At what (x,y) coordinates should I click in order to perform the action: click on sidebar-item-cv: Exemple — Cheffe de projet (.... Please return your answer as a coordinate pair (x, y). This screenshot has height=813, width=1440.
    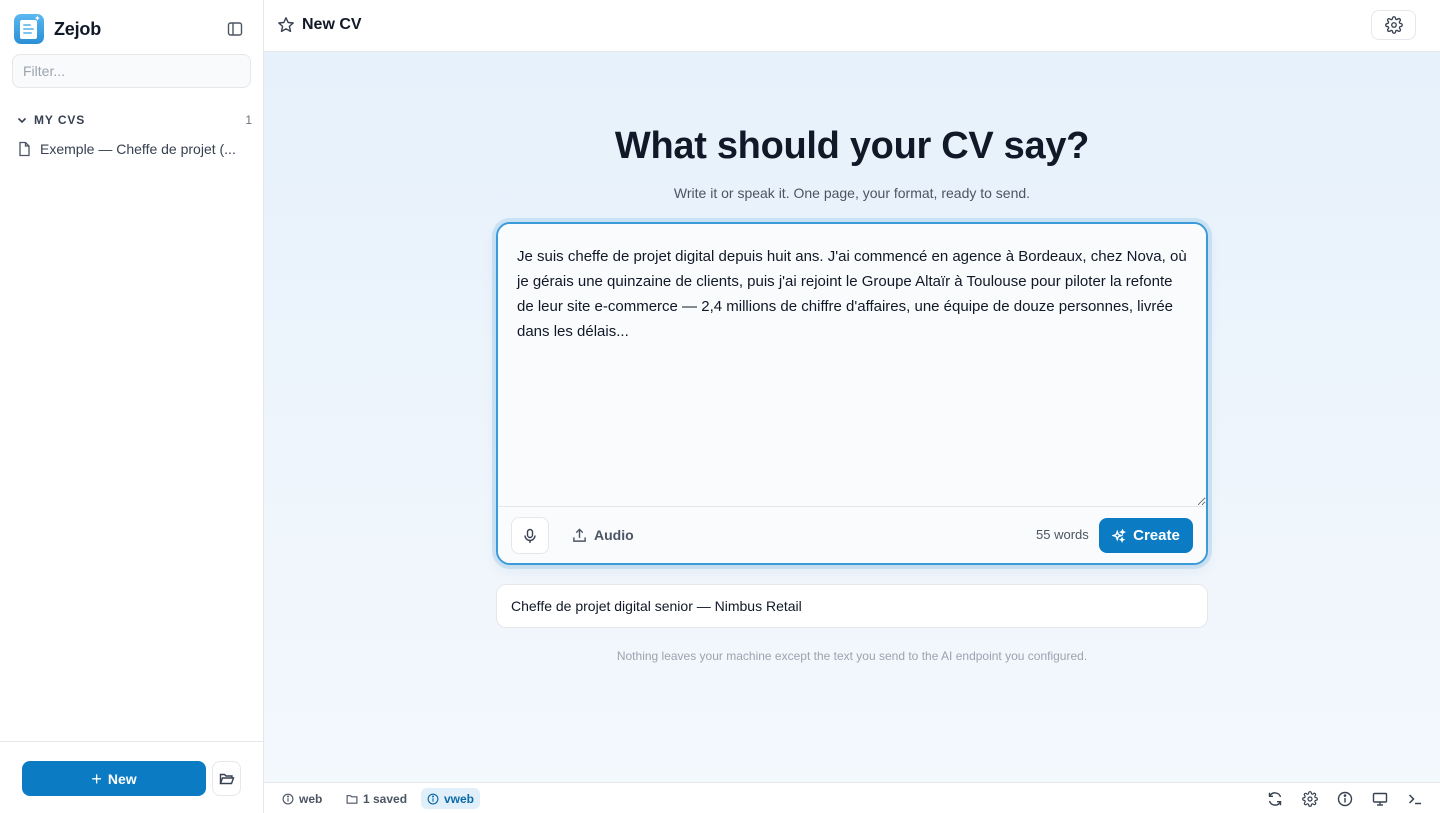
    Looking at the image, I should click on (134, 149).